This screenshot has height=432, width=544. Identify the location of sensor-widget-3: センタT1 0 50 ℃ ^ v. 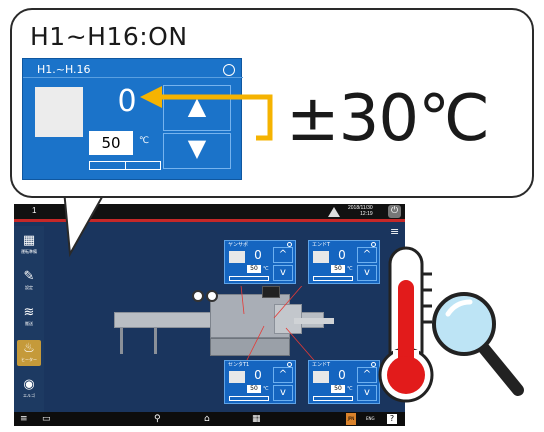
(260, 382).